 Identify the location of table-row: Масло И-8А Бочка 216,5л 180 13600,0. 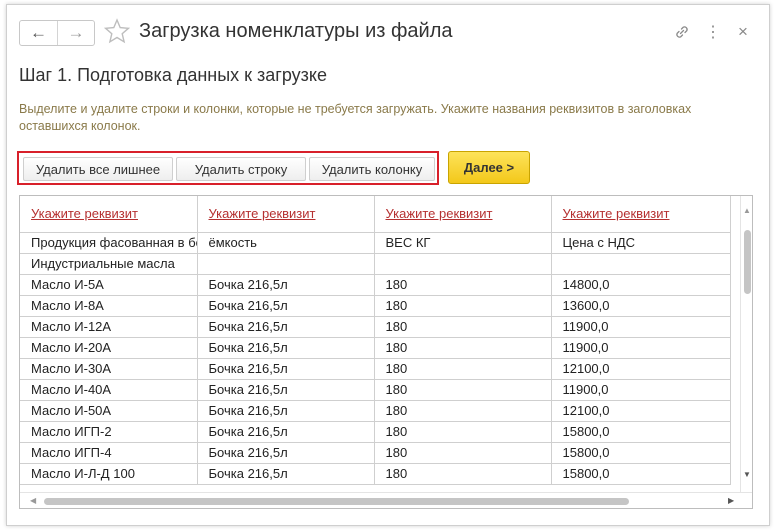
(375, 306).